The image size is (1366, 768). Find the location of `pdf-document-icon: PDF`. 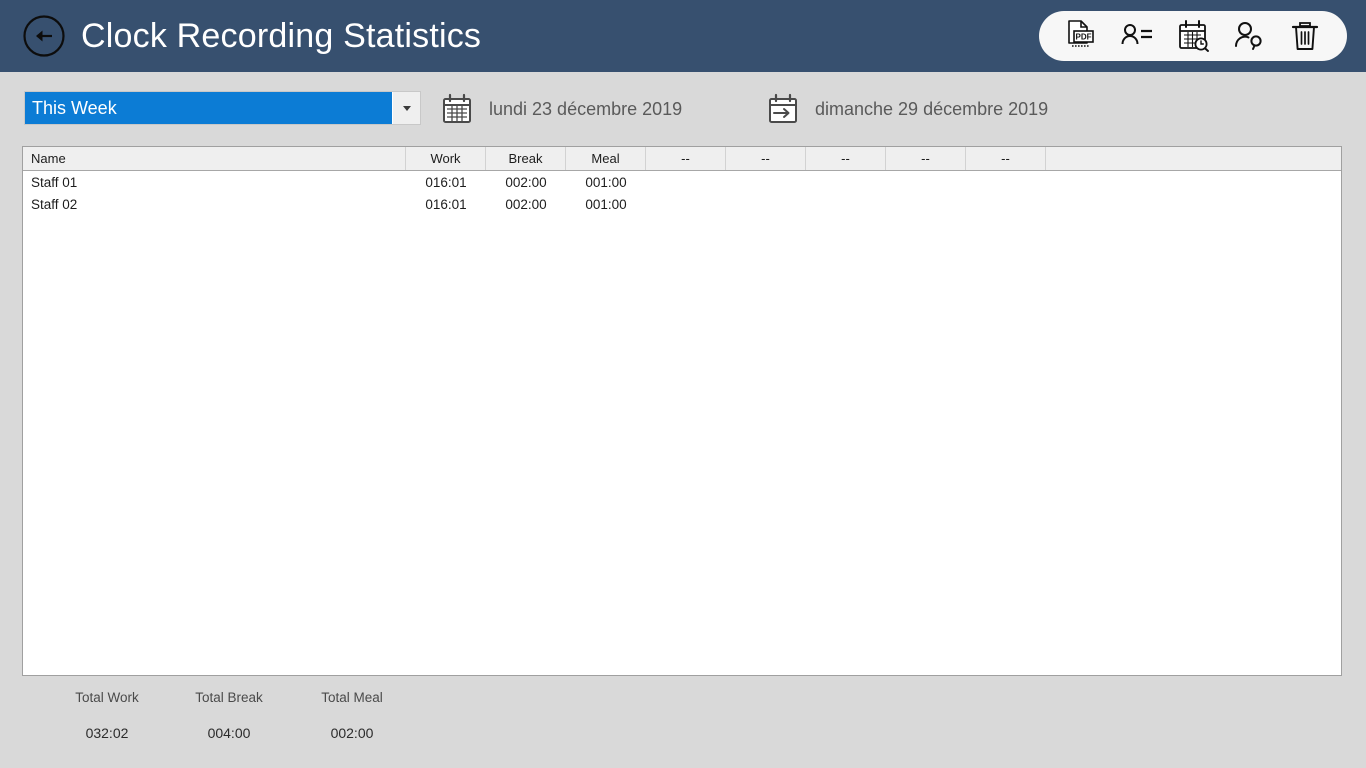

pdf-document-icon: PDF is located at coordinates (1081, 36).